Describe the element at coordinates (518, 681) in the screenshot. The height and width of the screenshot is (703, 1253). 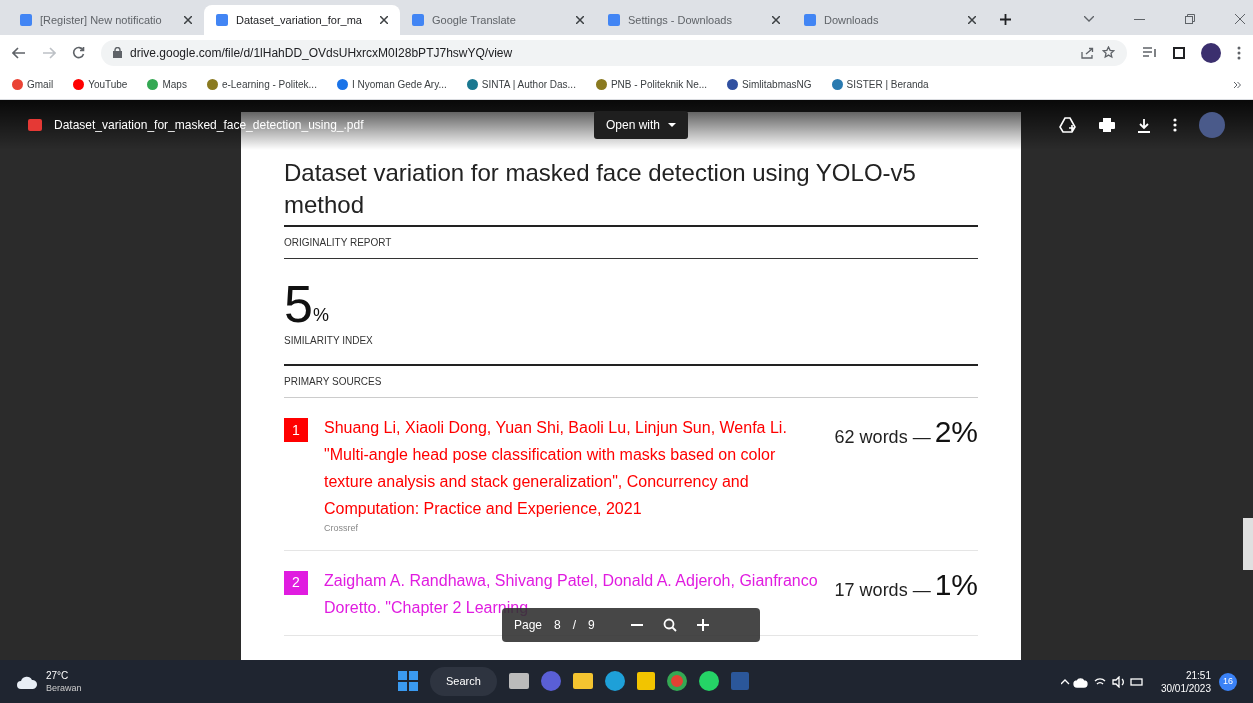
I see `task-view-icon` at that location.